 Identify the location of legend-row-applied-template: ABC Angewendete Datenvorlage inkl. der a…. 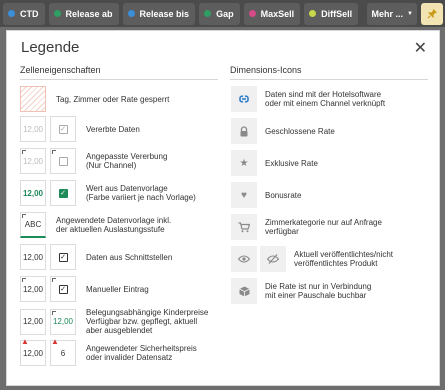
(120, 225).